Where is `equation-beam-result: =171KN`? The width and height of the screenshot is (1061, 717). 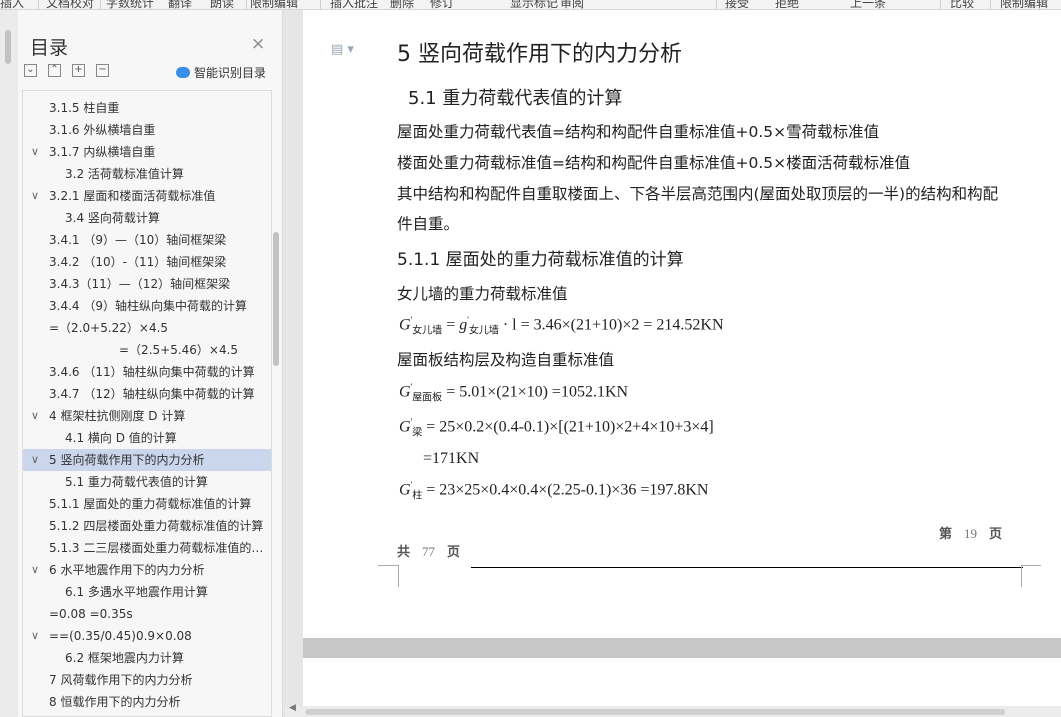
equation-beam-result: =171KN is located at coordinates (451, 458).